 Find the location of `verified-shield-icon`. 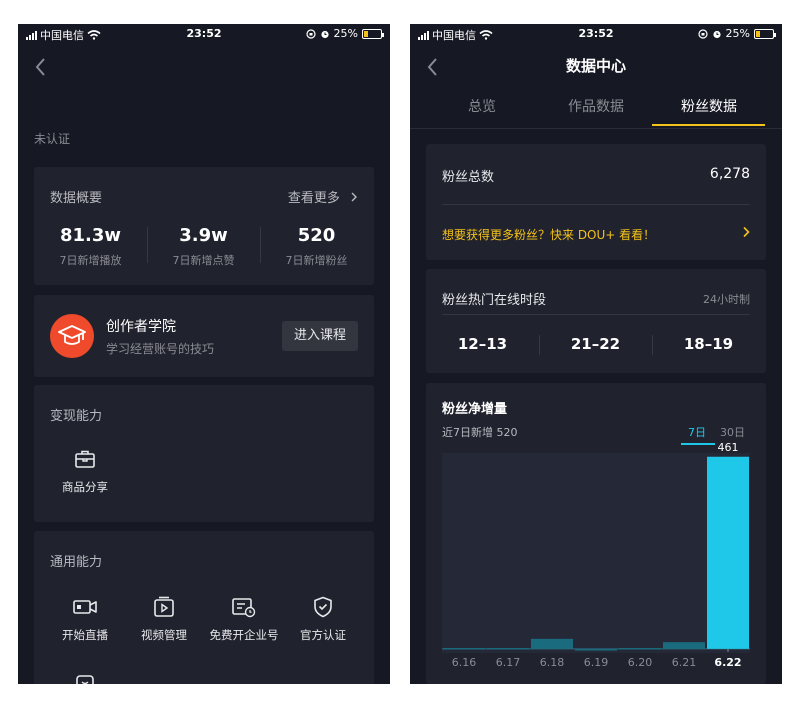

verified-shield-icon is located at coordinates (323, 607).